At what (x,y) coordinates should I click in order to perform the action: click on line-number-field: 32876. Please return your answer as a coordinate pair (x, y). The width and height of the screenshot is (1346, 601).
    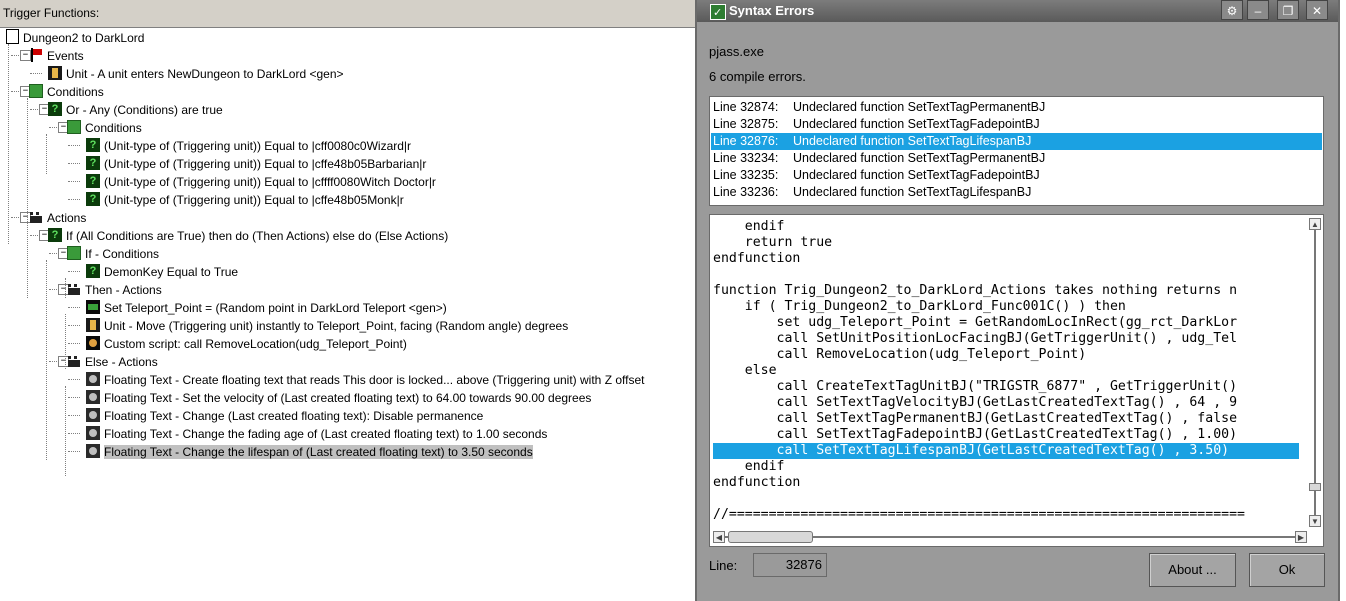
    Looking at the image, I should click on (790, 565).